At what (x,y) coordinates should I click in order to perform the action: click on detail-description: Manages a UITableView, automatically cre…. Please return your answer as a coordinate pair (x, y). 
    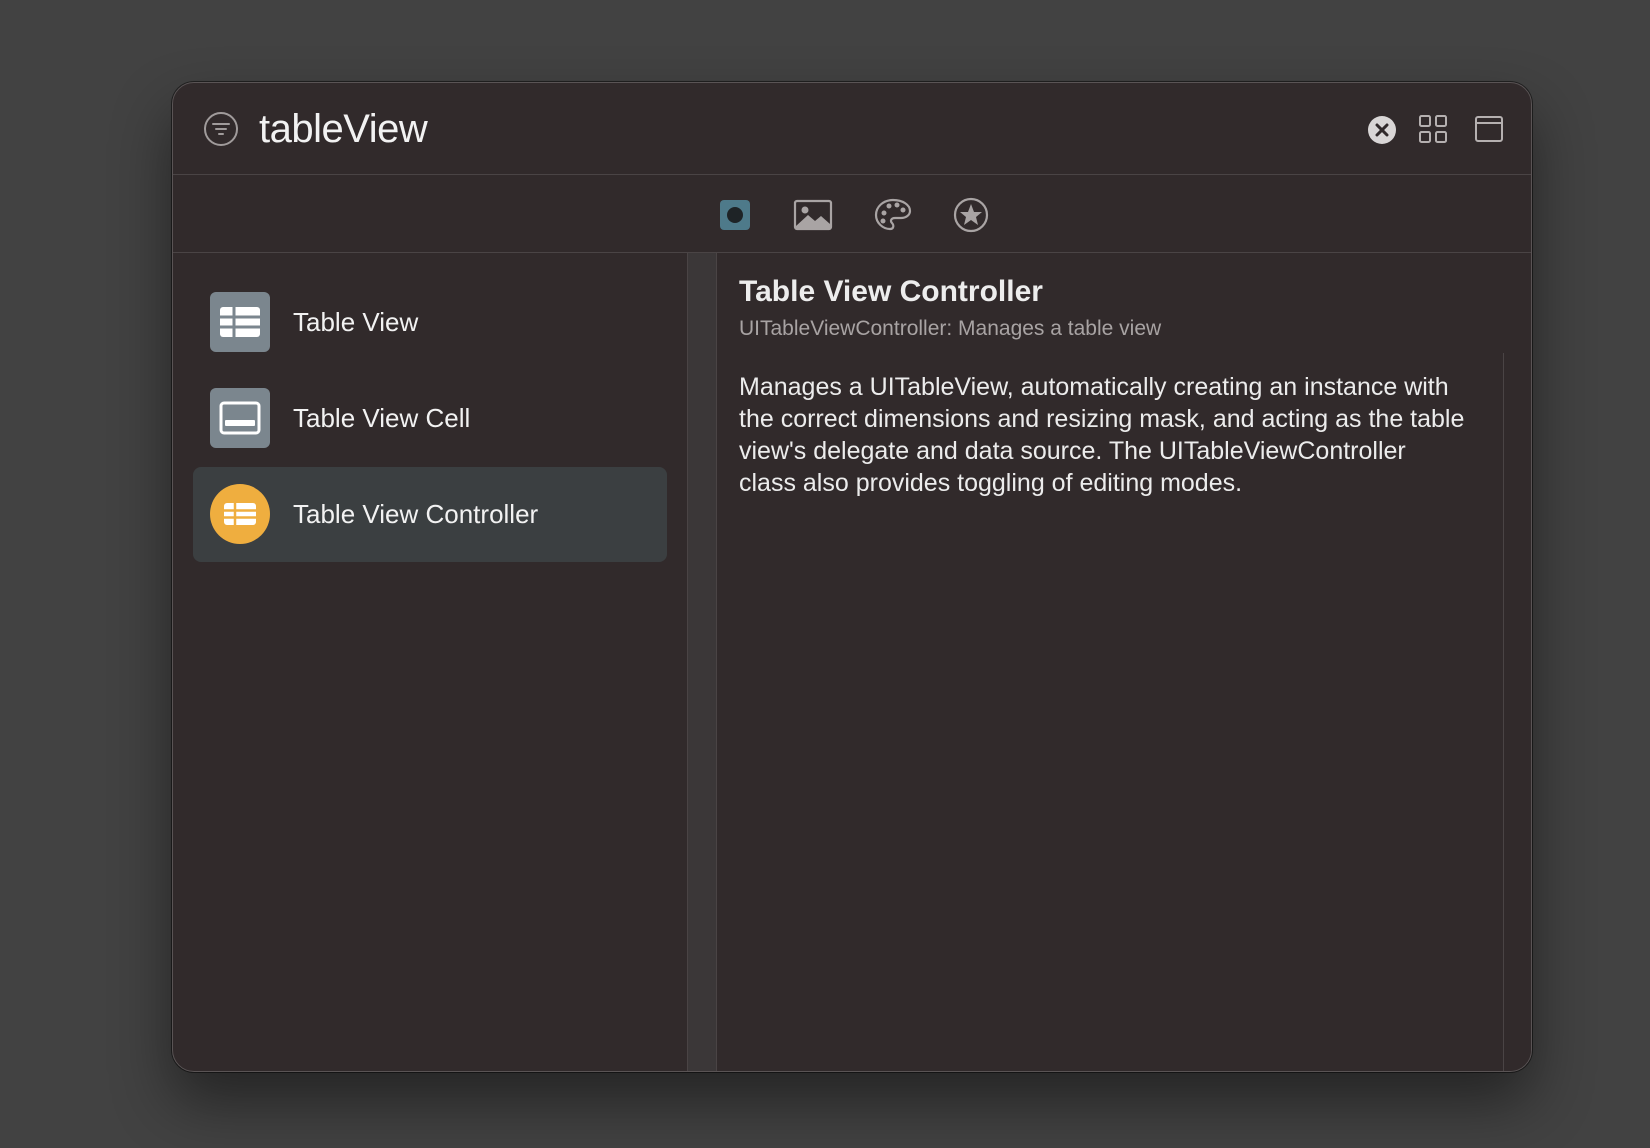
    Looking at the image, I should click on (1102, 435).